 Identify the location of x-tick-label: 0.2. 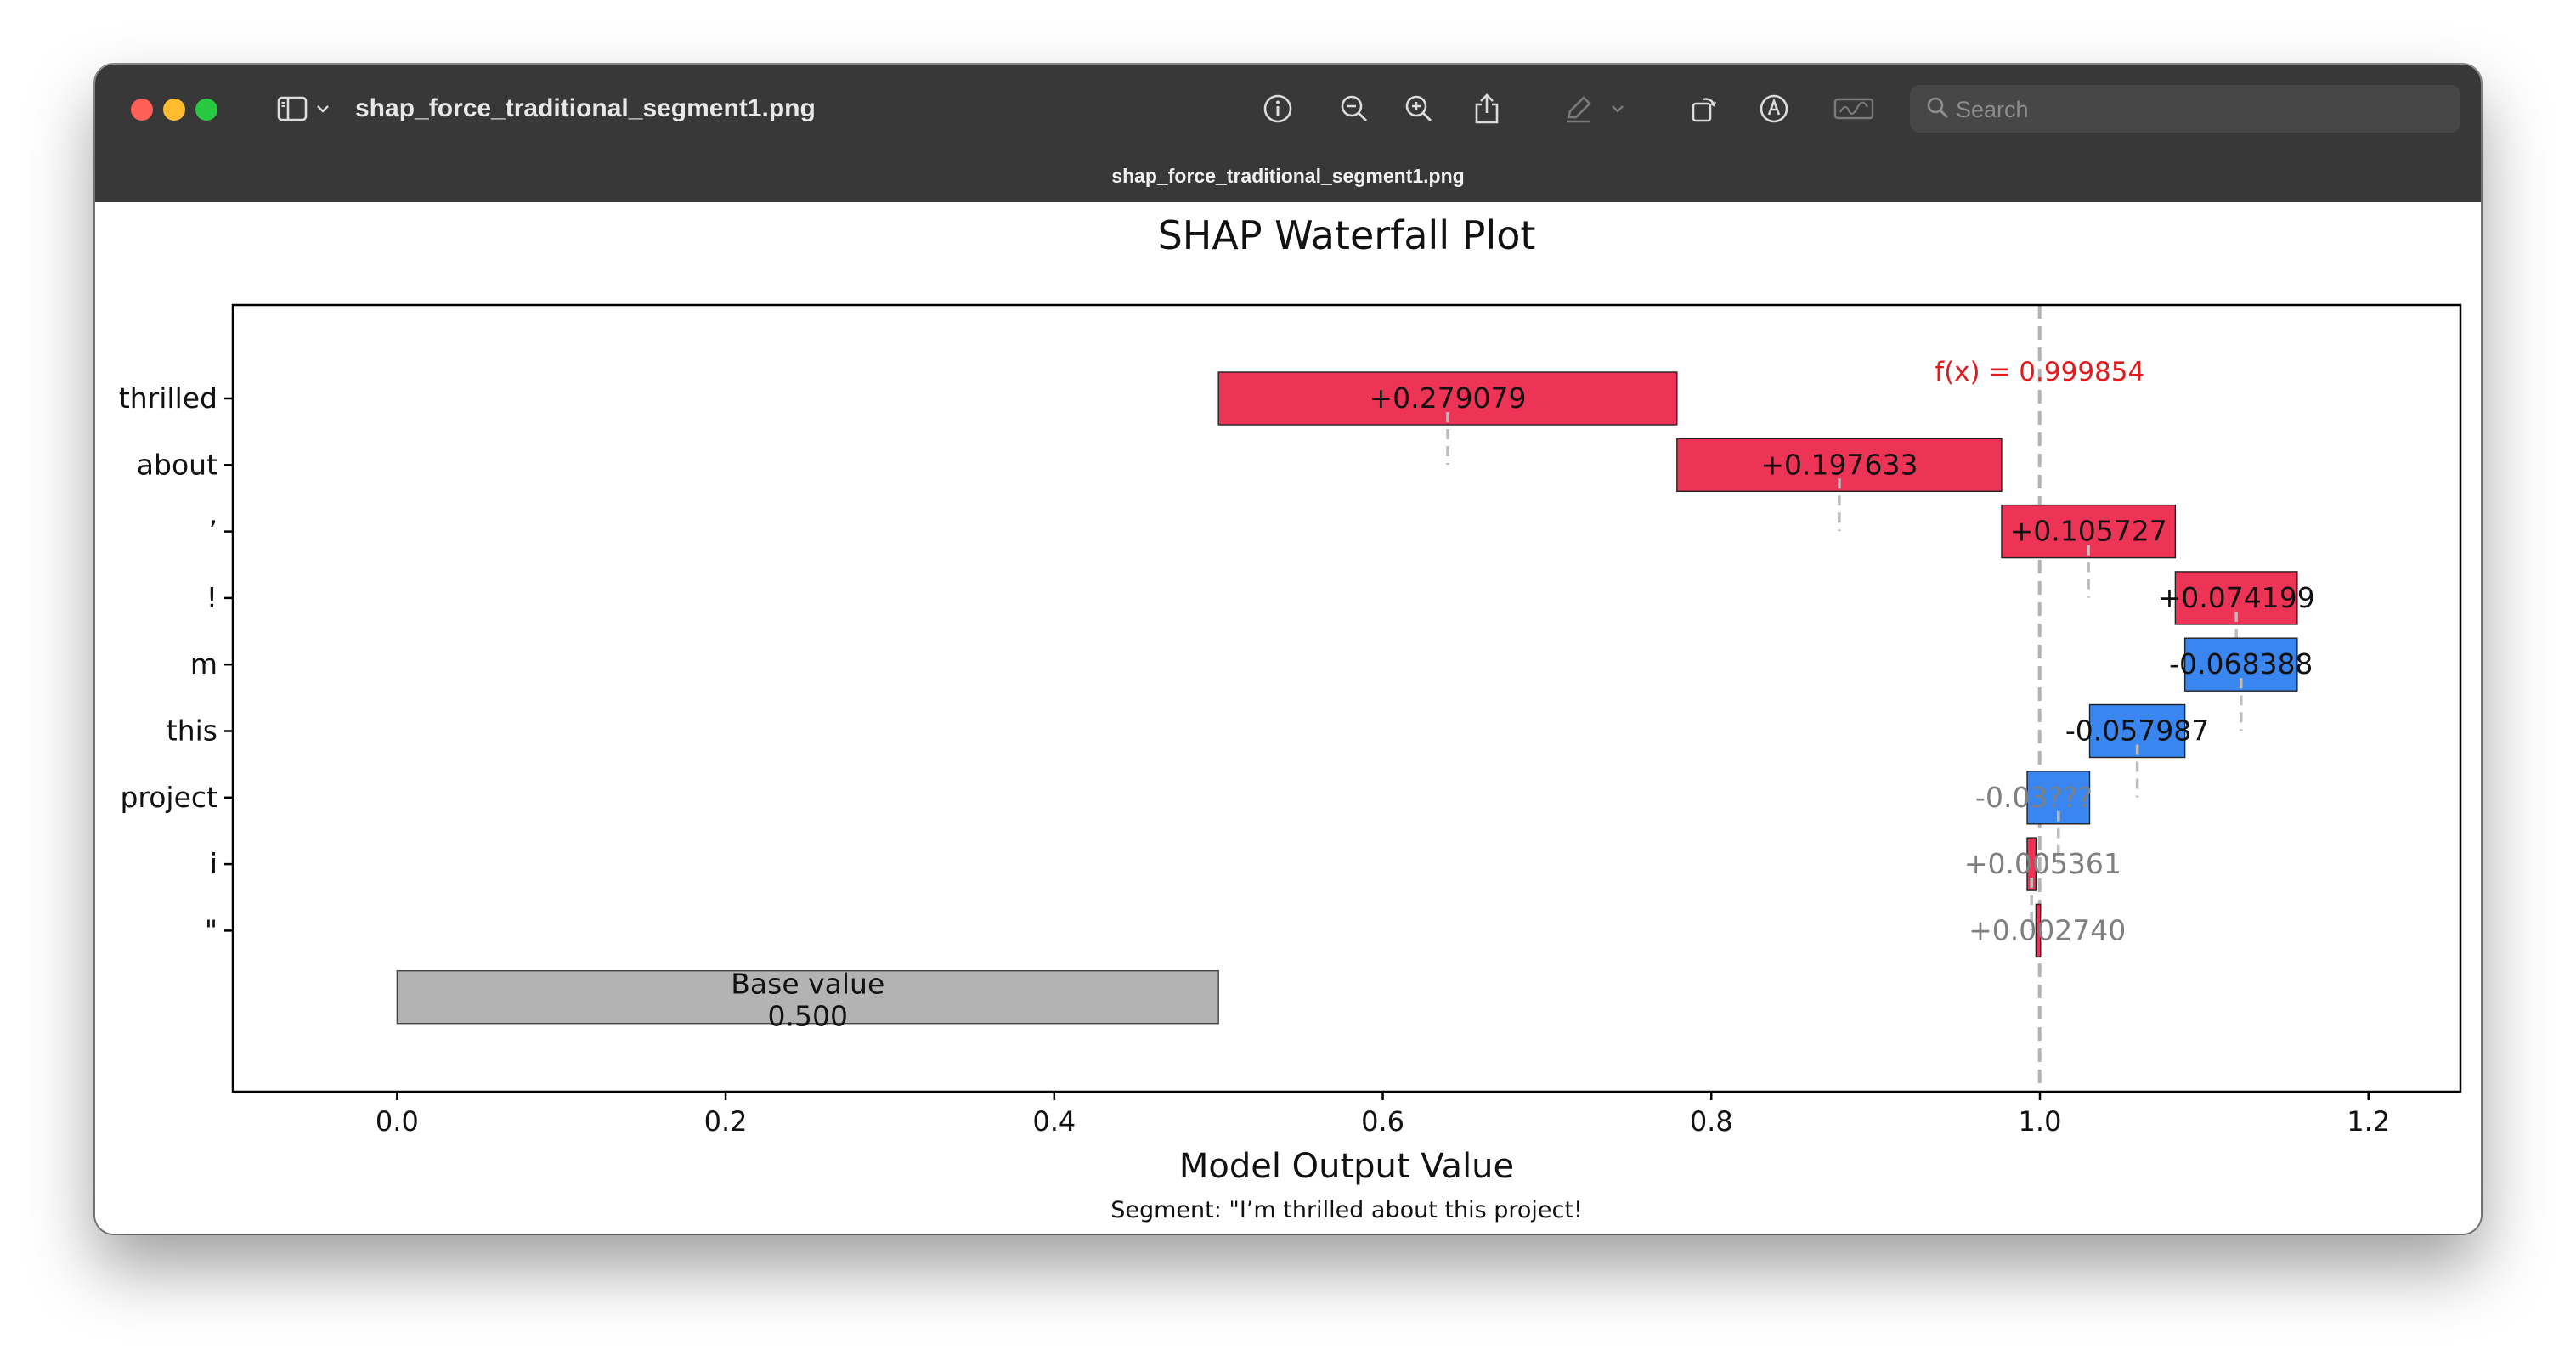
(726, 1121).